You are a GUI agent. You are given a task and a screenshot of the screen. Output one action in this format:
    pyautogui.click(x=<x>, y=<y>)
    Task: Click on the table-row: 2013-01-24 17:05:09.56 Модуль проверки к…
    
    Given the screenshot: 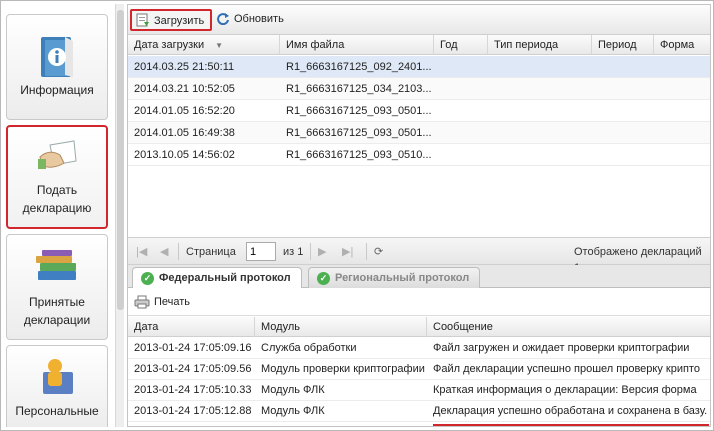 What is the action you would take?
    pyautogui.click(x=419, y=369)
    